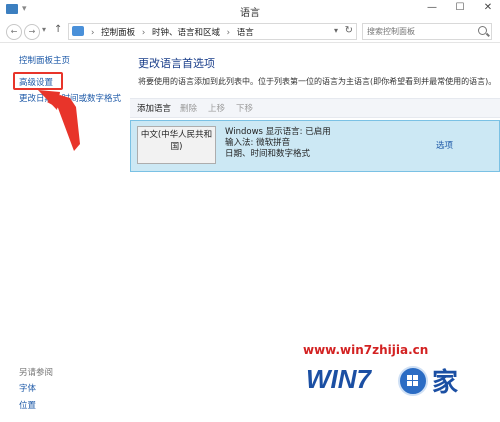 The image size is (500, 422). I want to click on fonts-link: 字体, so click(27, 388).